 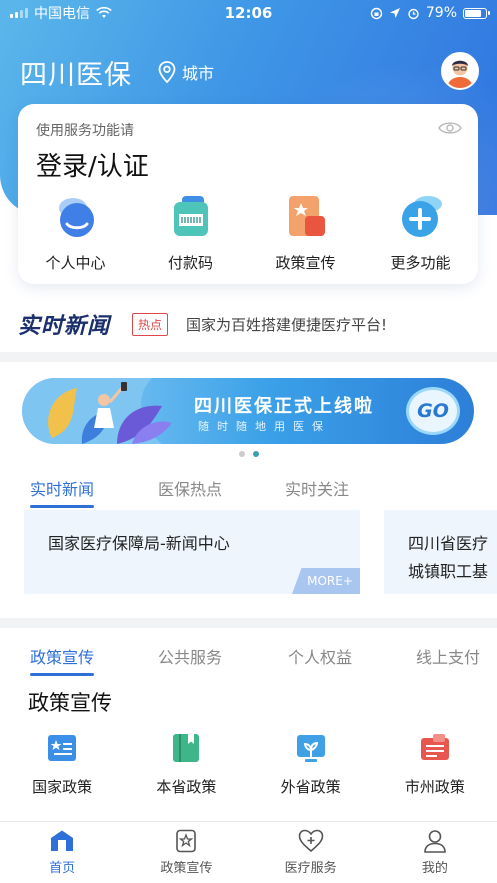 I want to click on hot-badge: 热点, so click(x=150, y=324).